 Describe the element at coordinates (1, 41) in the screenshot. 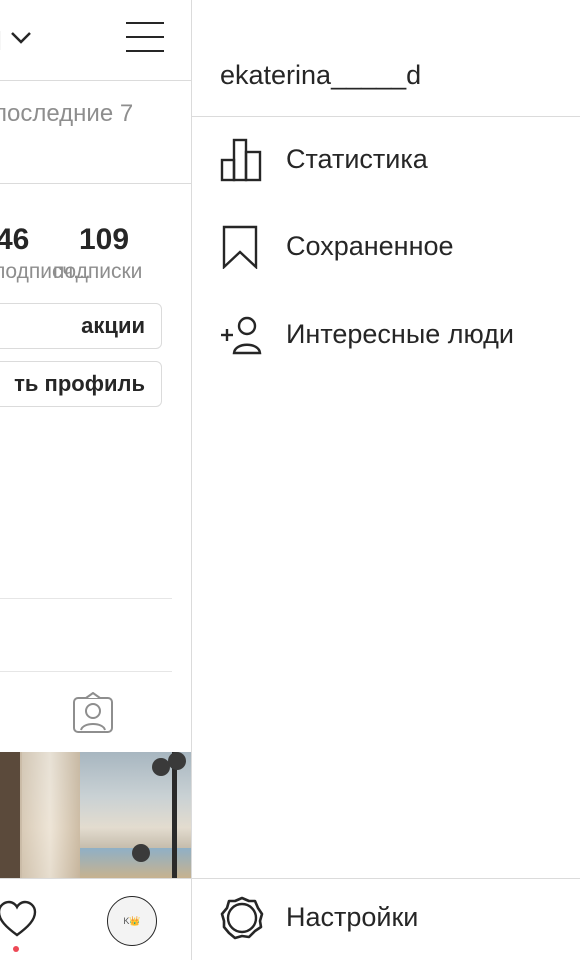

I see `profile-username-fragment: l` at that location.